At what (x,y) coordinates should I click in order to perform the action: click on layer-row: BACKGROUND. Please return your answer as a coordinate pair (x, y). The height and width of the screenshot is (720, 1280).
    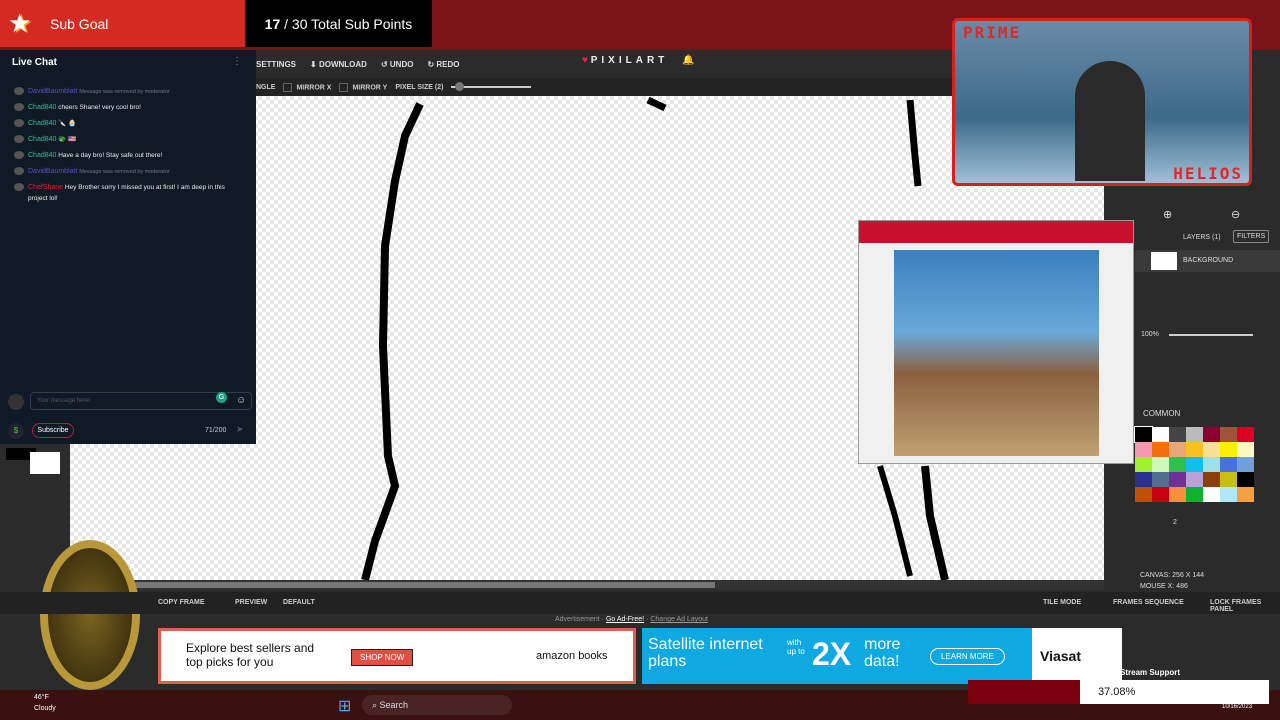
    Looking at the image, I should click on (1207, 261).